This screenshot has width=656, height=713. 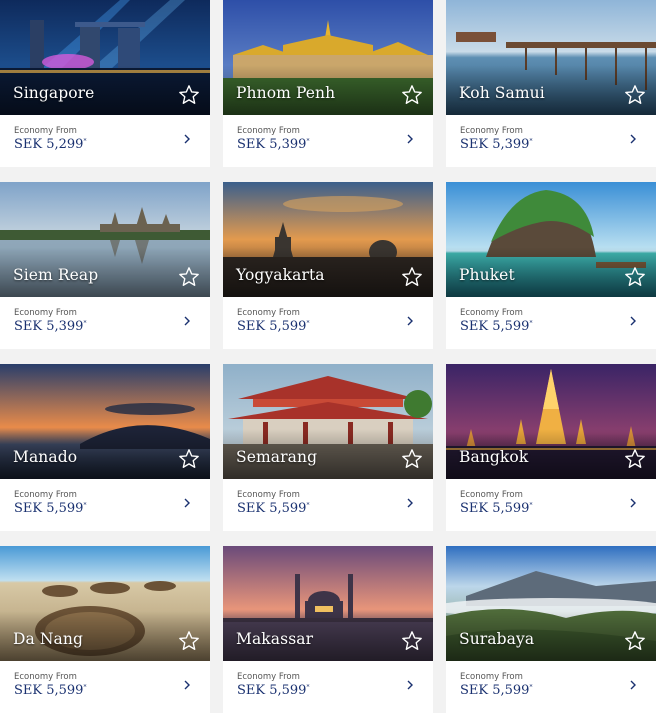 What do you see at coordinates (328, 57) in the screenshot?
I see `destination-photo-phnom-penh: Phnom Penh` at bounding box center [328, 57].